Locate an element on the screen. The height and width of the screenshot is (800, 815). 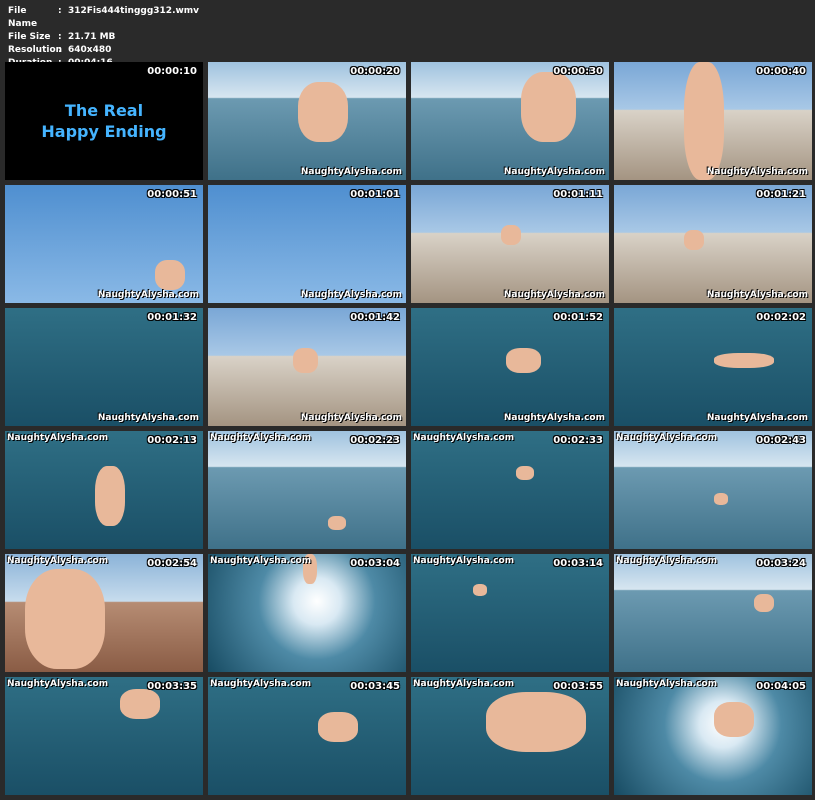
video-thumbnail: 00:01:42 NaughtyAlysha.com is located at coordinates (307, 367).